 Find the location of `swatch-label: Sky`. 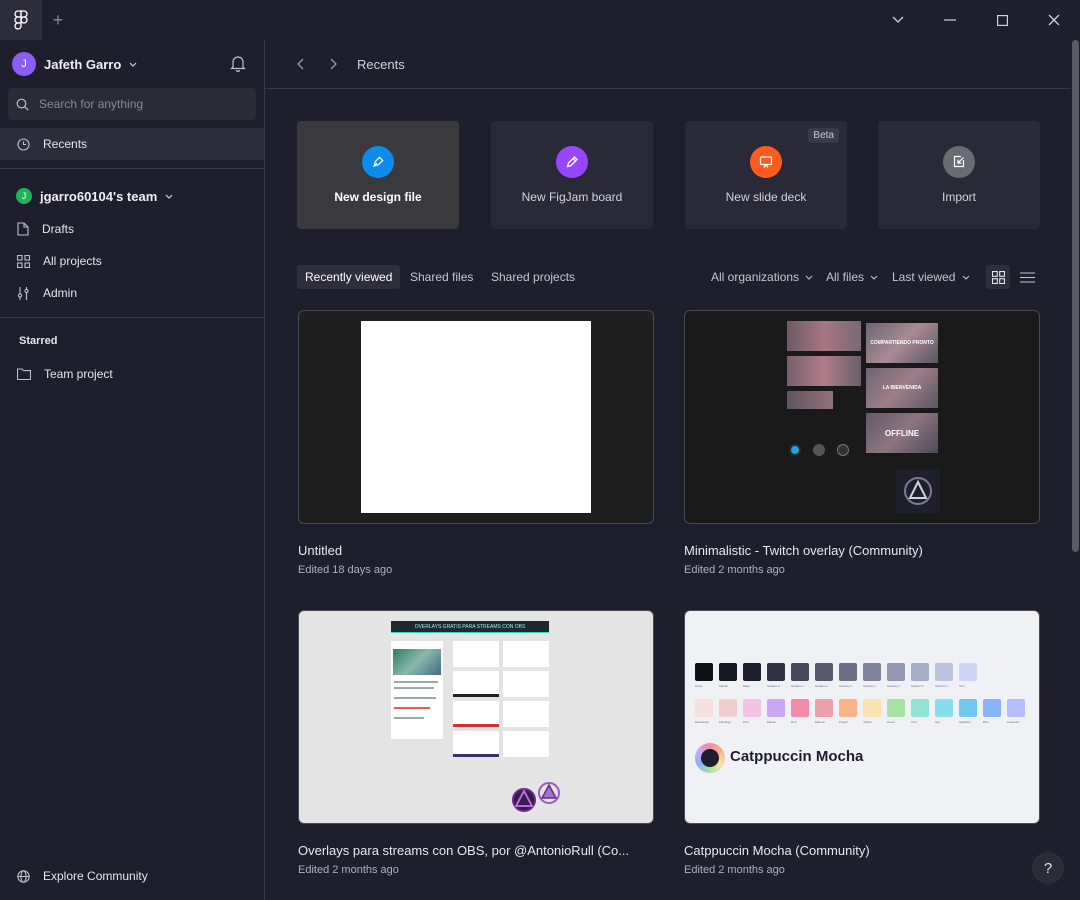

swatch-label: Sky is located at coordinates (938, 722).